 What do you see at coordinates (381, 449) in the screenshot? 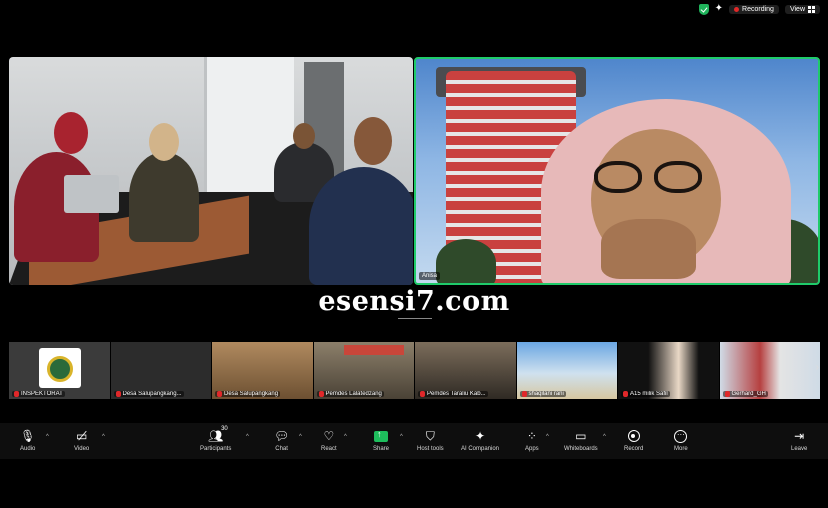
I see `share-label: Share` at bounding box center [381, 449].